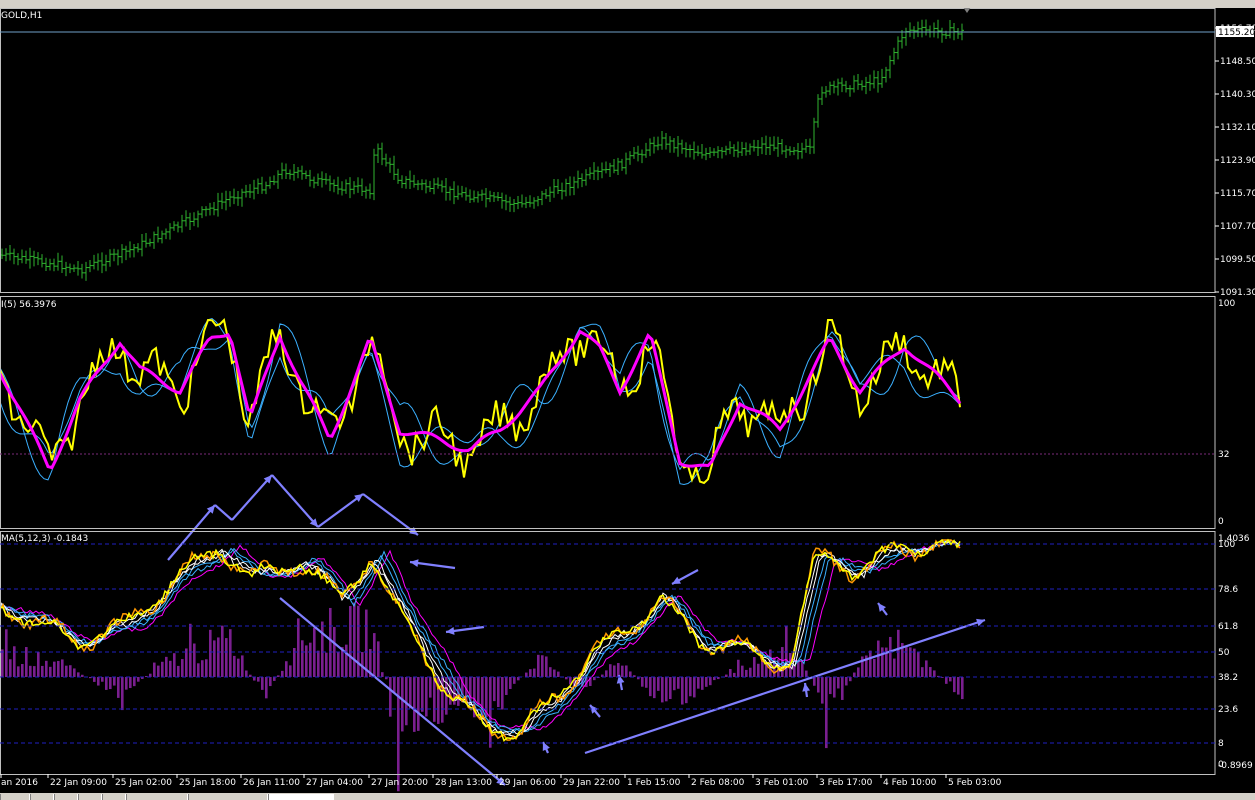  Describe the element at coordinates (1226, 304) in the screenshot. I see `rsi-tick-label: 100` at that location.